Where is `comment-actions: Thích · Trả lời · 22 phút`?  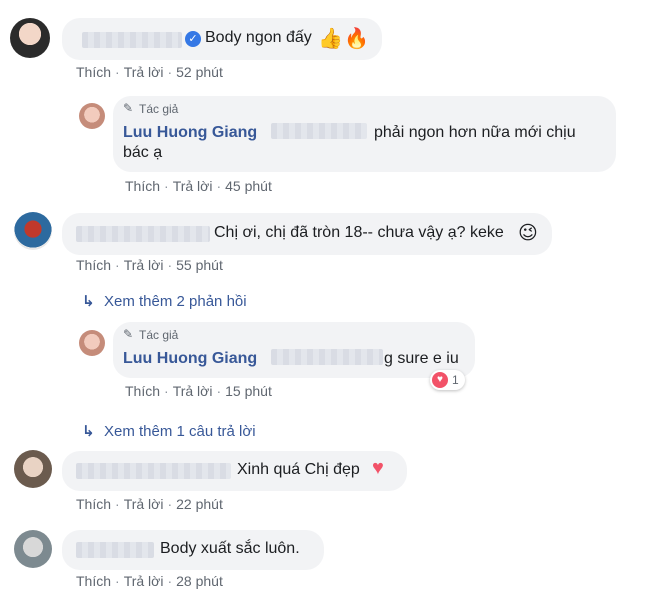 comment-actions: Thích · Trả lời · 22 phút is located at coordinates (149, 504).